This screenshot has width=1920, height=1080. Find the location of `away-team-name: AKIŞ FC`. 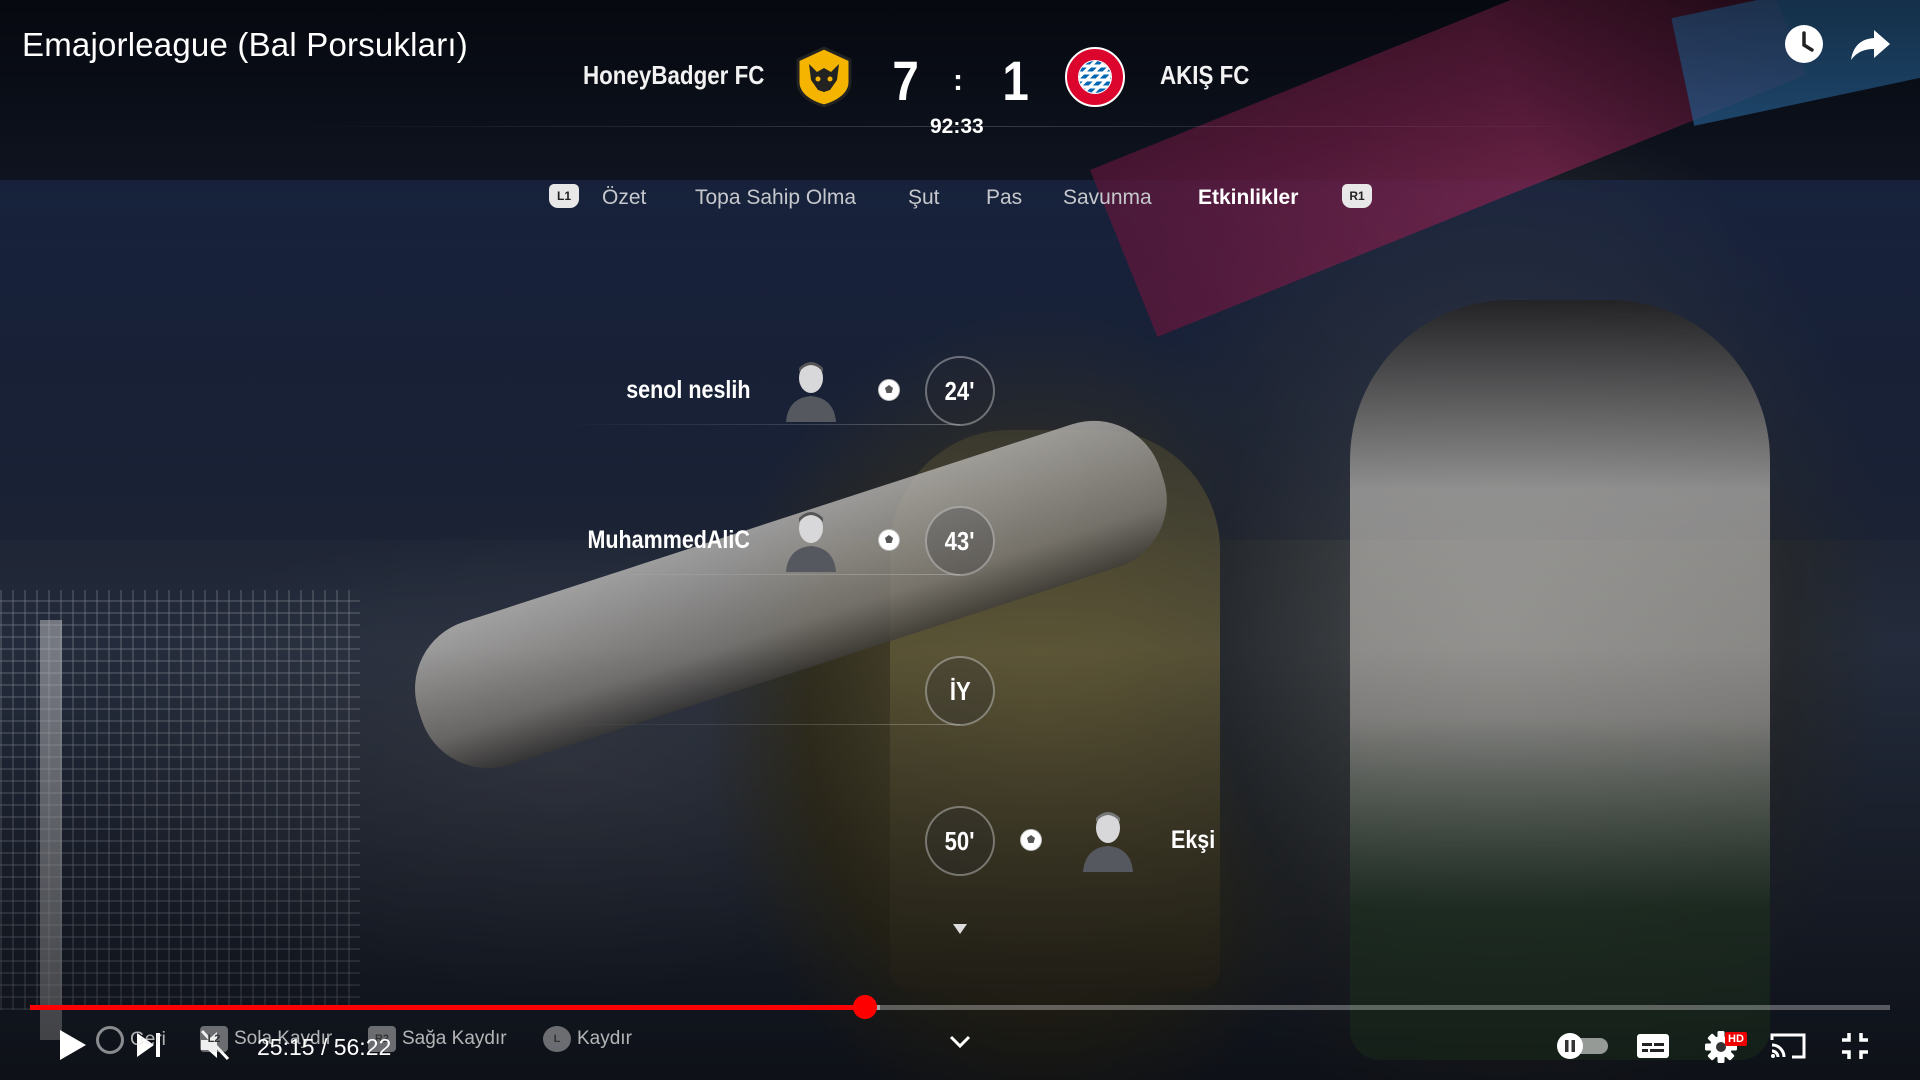

away-team-name: AKIŞ FC is located at coordinates (1205, 75).